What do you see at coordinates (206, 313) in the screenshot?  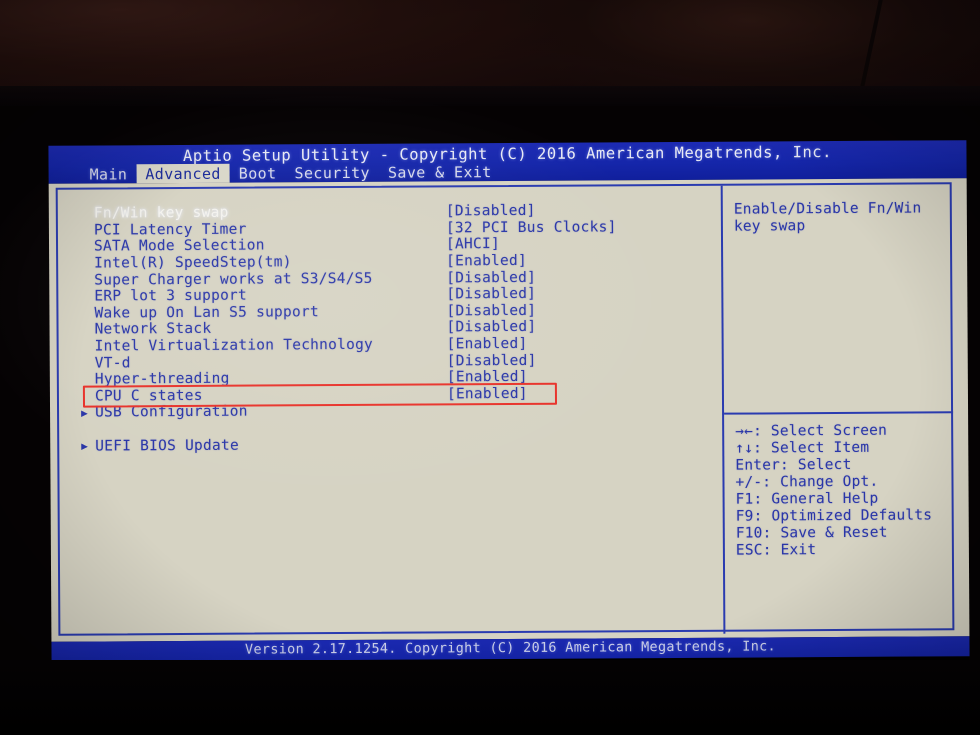 I see `setting-label: Wake up On Lan S5 support` at bounding box center [206, 313].